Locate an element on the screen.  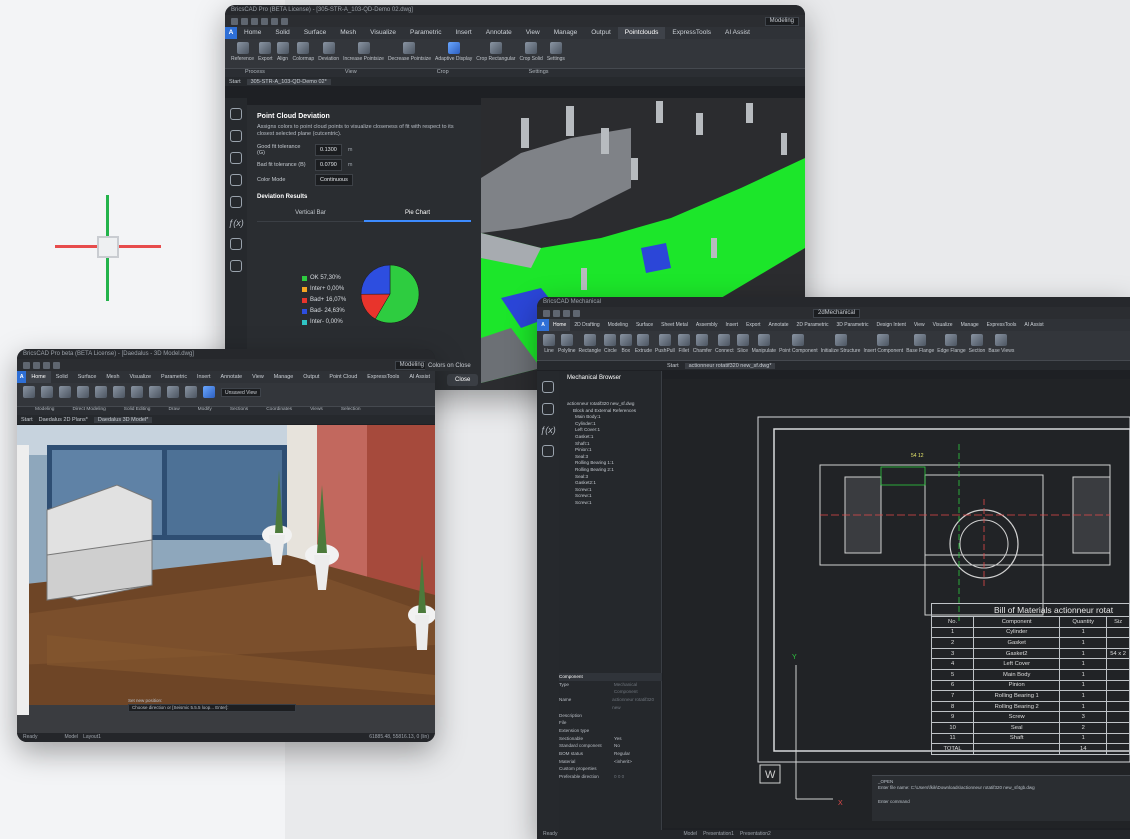
tree-item: Block and External References is located at coordinates (614, 411).